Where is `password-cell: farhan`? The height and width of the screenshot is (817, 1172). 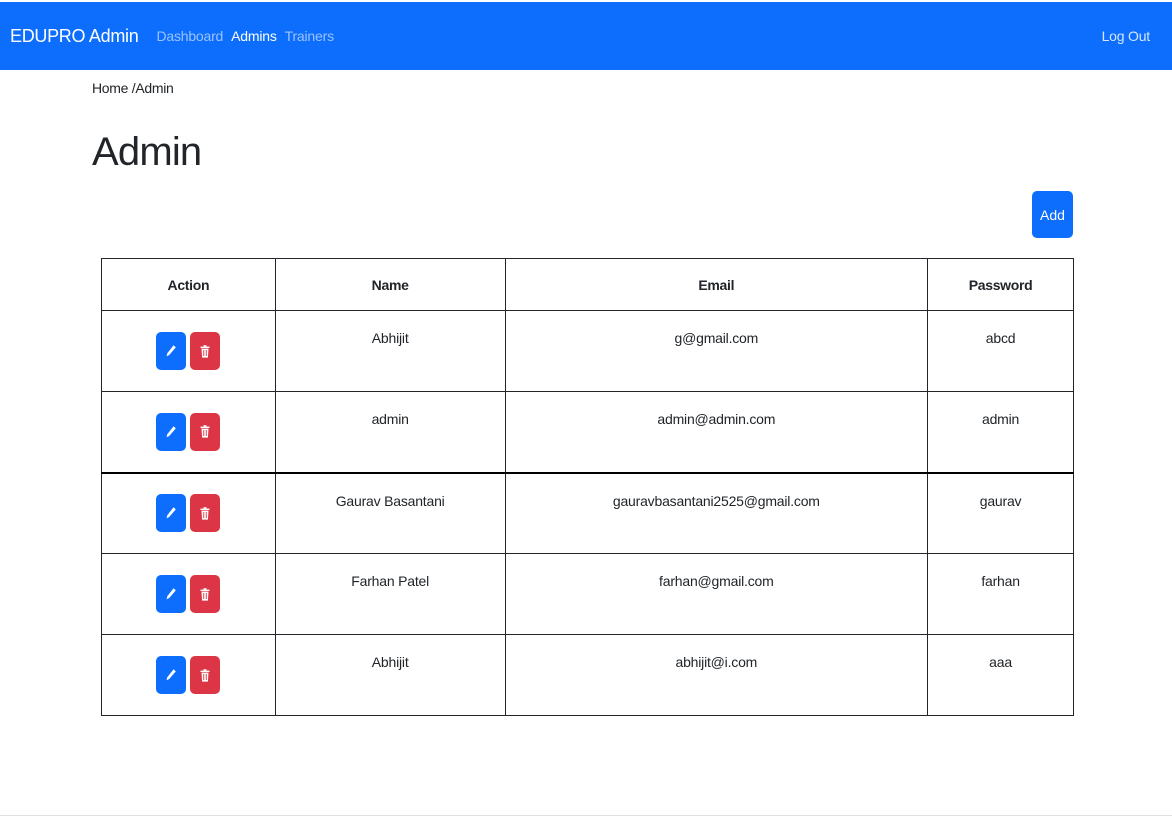
password-cell: farhan is located at coordinates (1000, 594).